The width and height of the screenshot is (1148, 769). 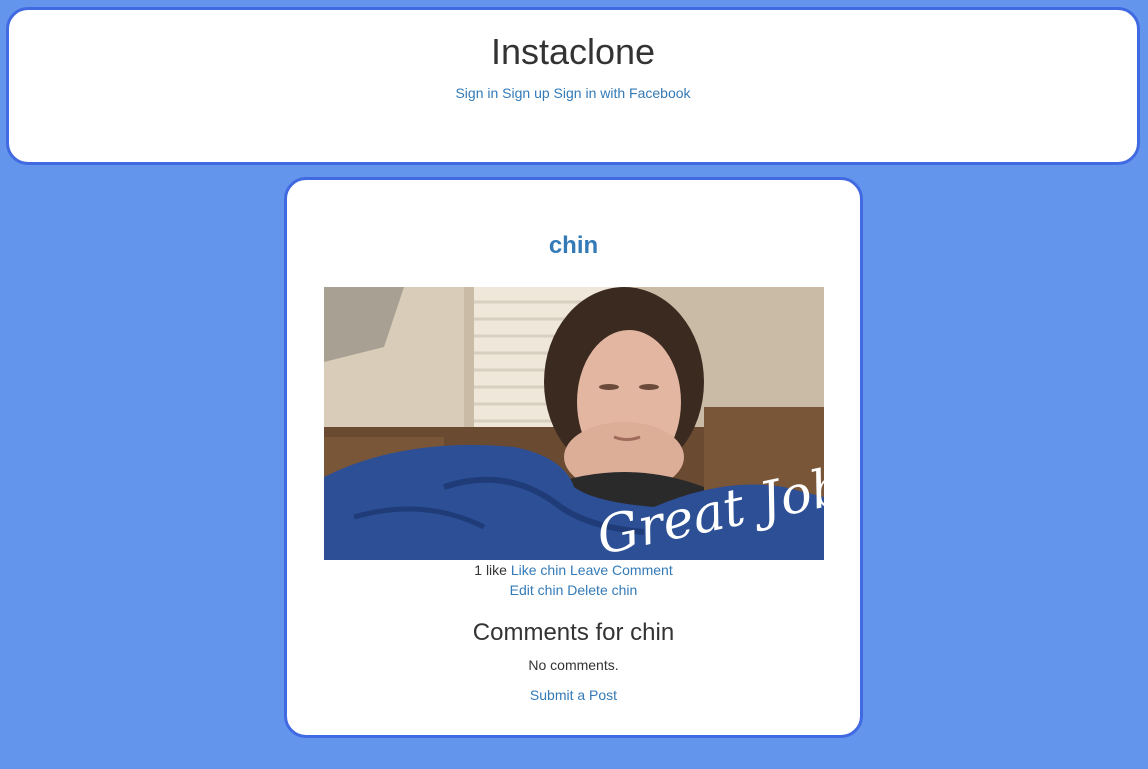 I want to click on post-owner-actions-row: Edit chin Delete chin, so click(x=573, y=590).